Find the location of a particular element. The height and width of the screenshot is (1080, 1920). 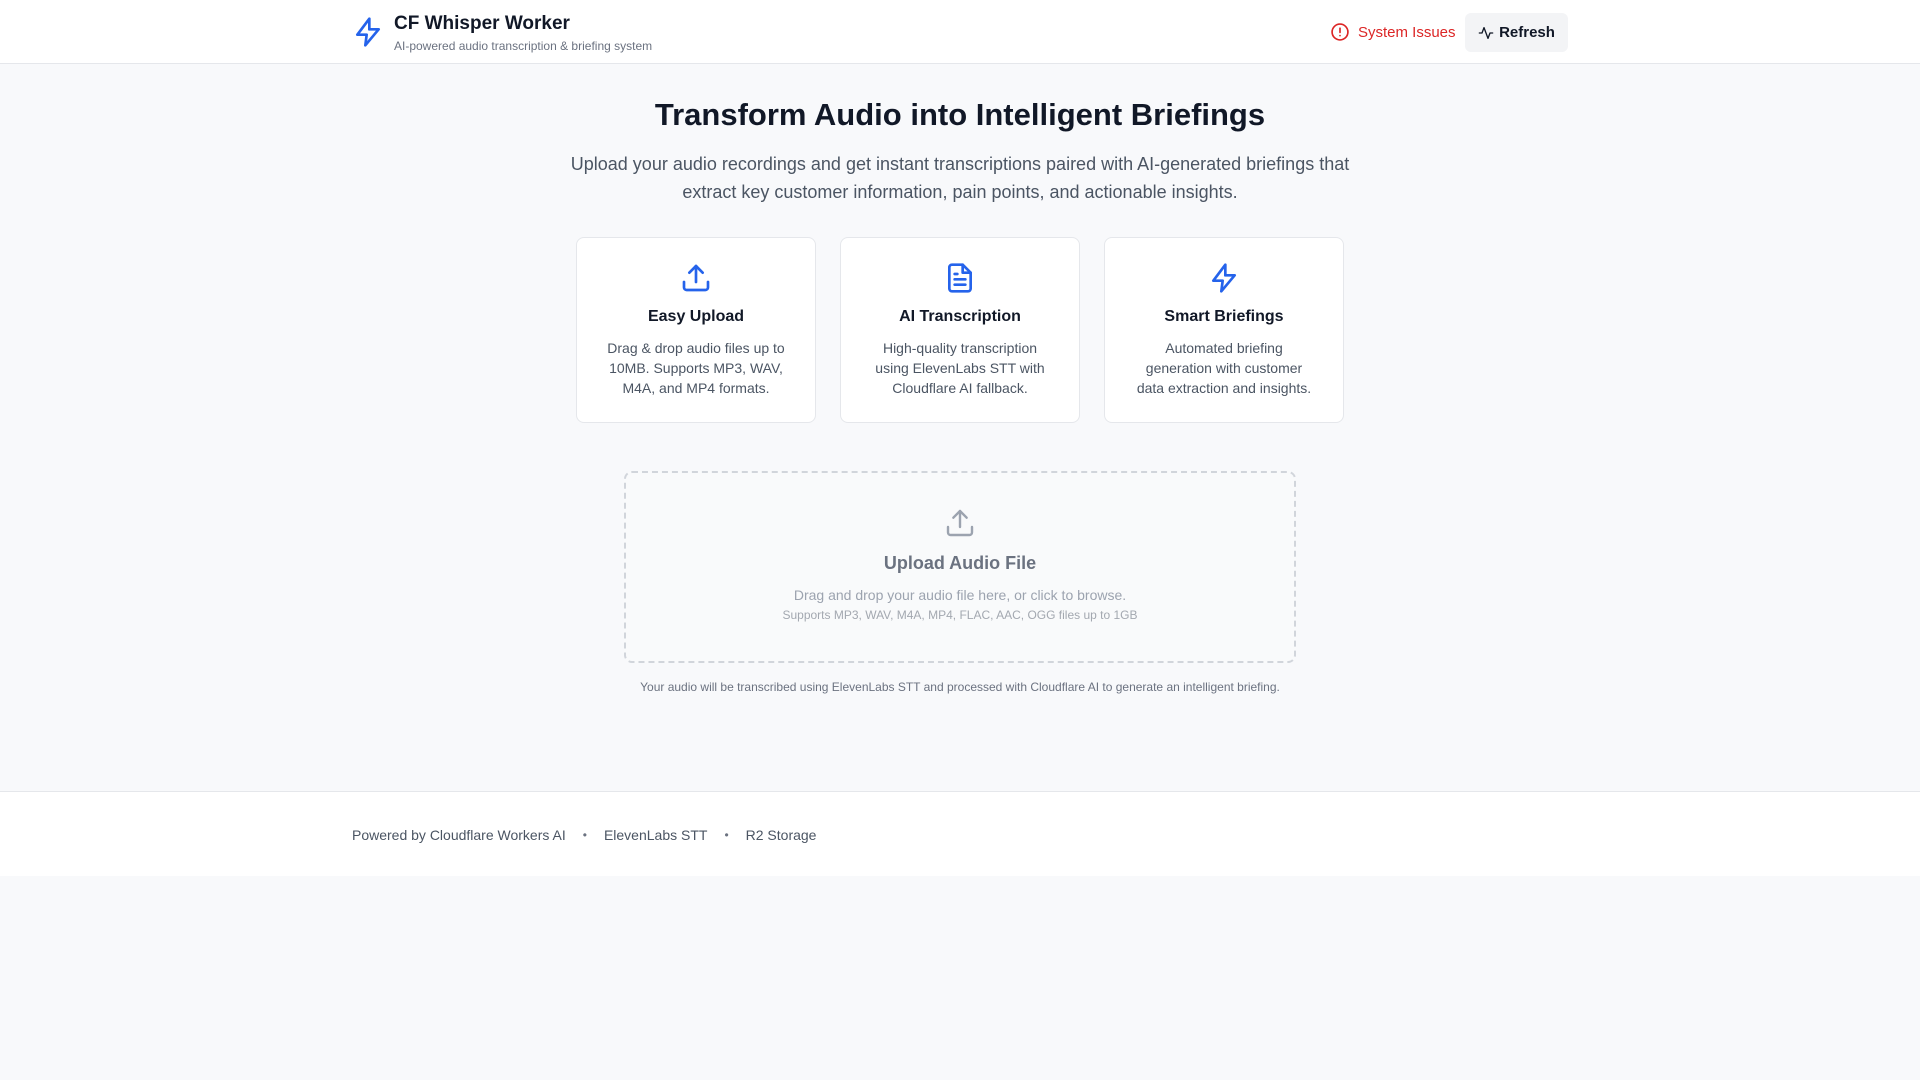

app-title: CF Whisper Worker is located at coordinates (482, 23).